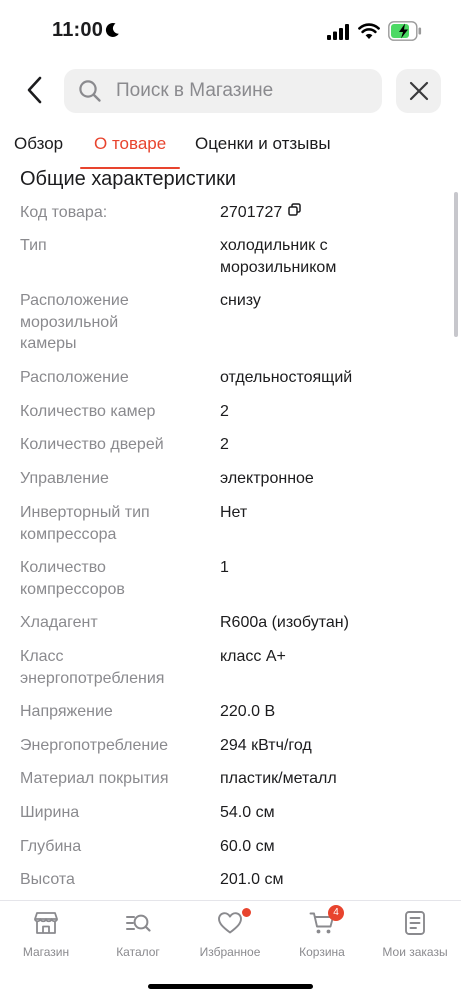 This screenshot has width=461, height=999. What do you see at coordinates (266, 745) in the screenshot?
I see `spec-value-energy-consumption: 294 кВтч/год` at bounding box center [266, 745].